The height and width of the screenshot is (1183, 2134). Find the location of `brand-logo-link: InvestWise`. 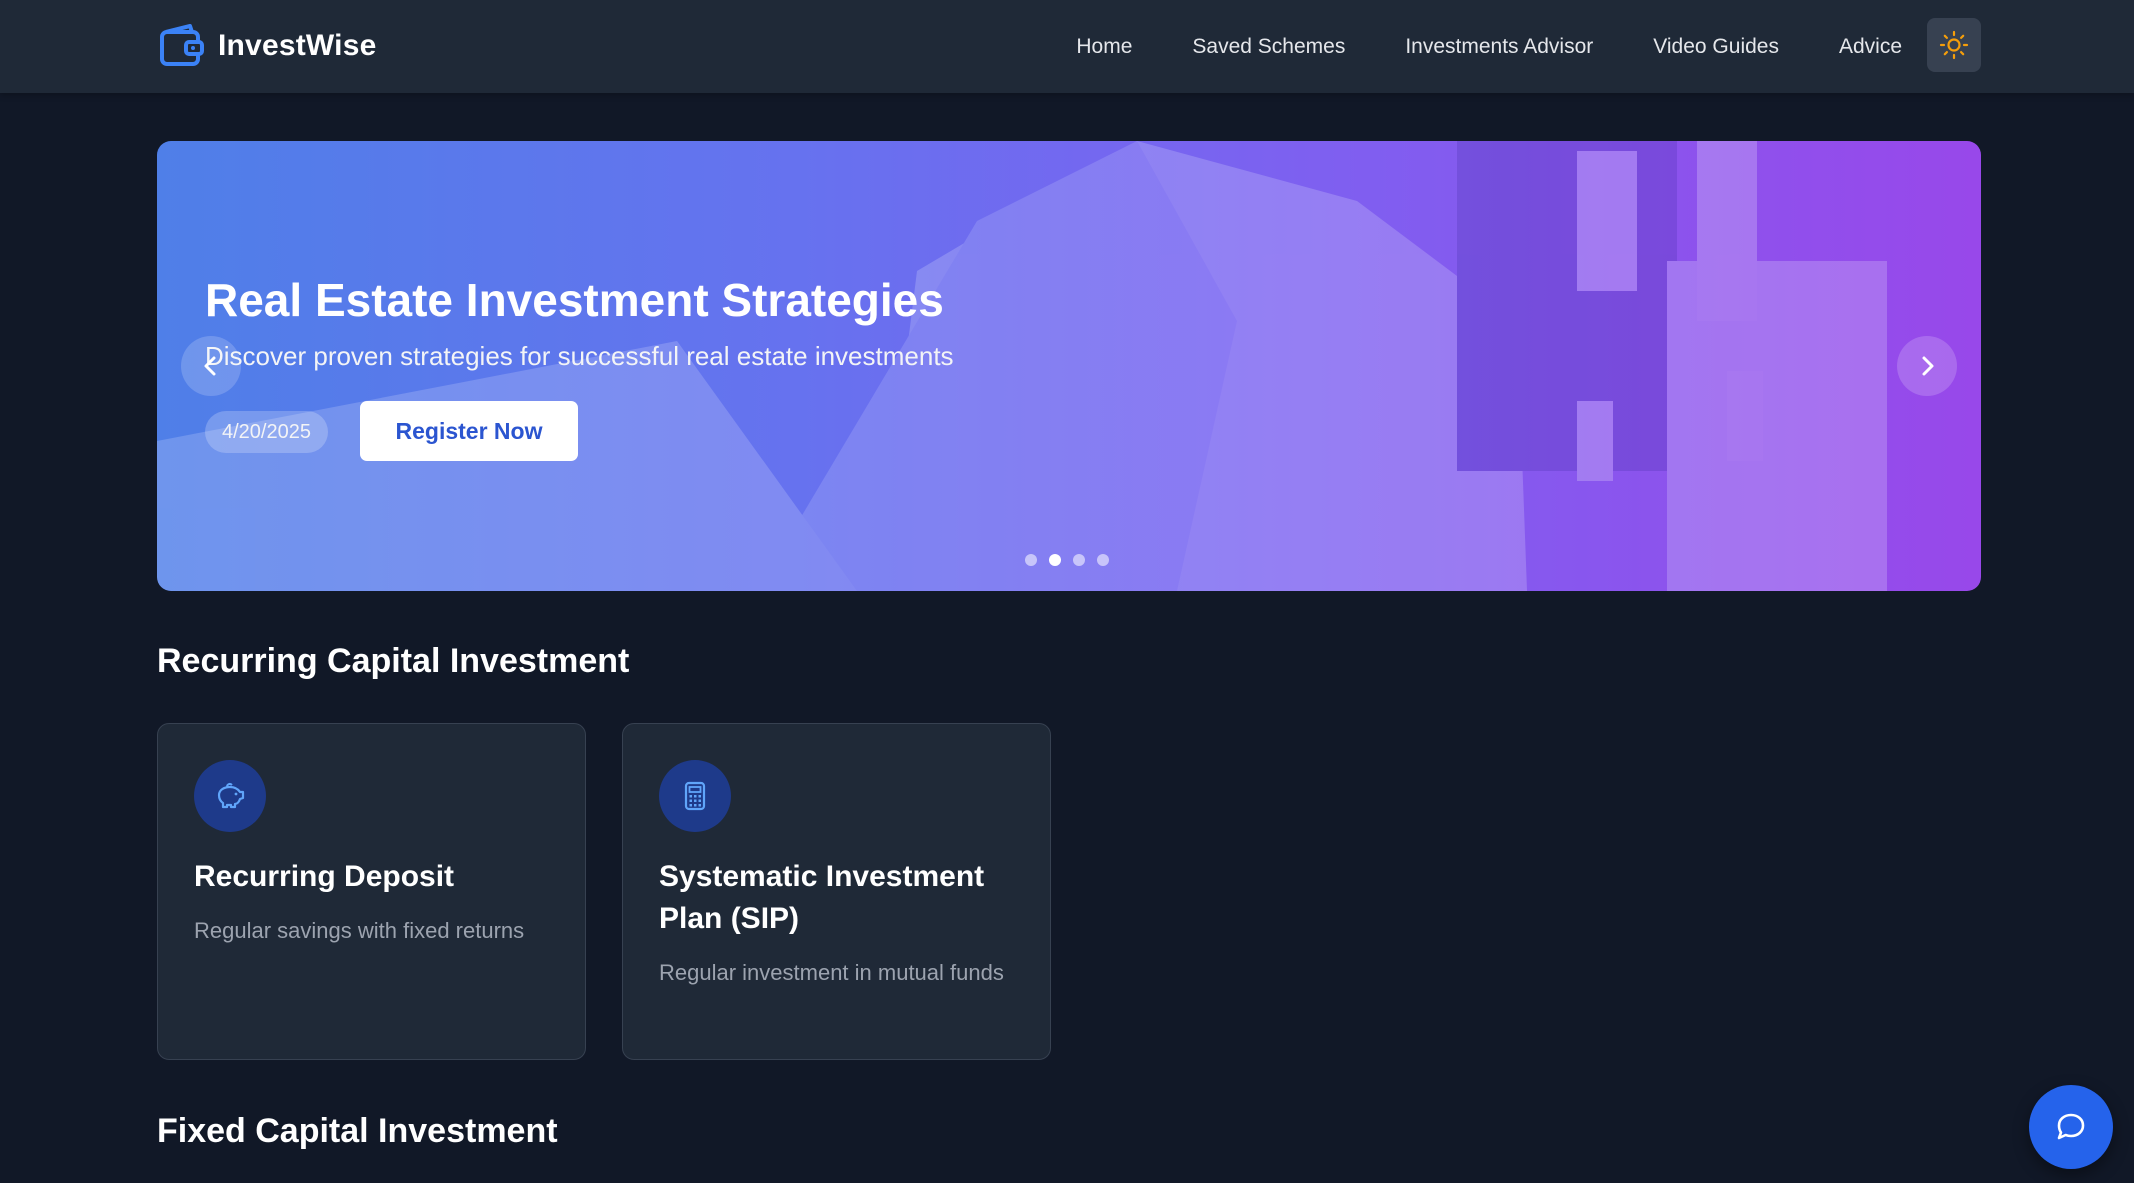

brand-logo-link: InvestWise is located at coordinates (267, 46).